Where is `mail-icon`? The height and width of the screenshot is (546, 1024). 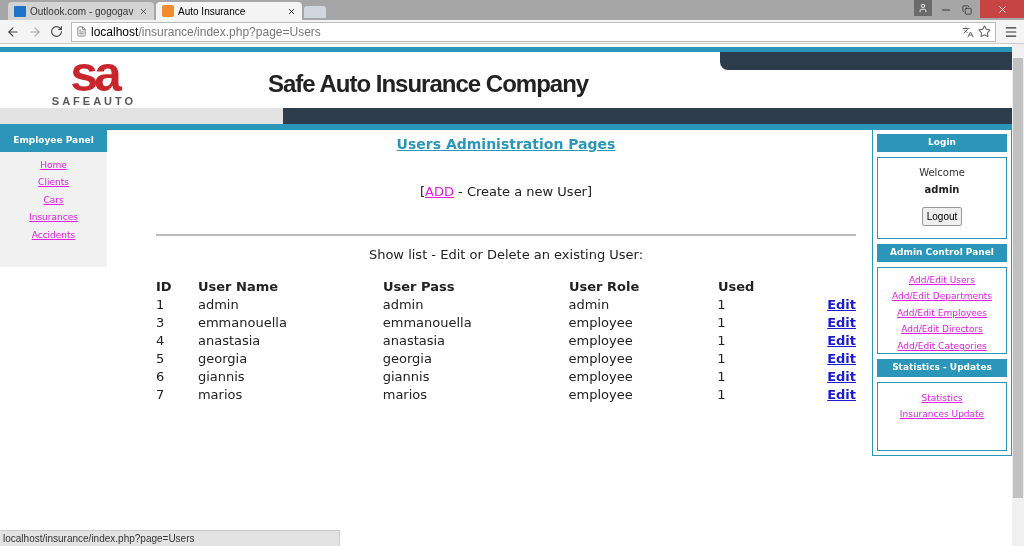
mail-icon is located at coordinates (20, 11).